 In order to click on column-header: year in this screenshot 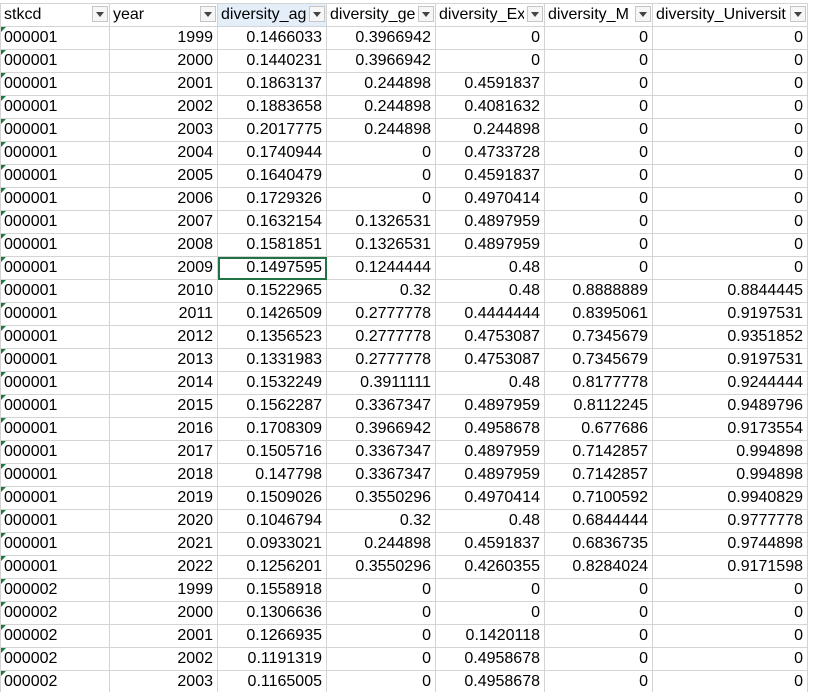, I will do `click(163, 15)`.